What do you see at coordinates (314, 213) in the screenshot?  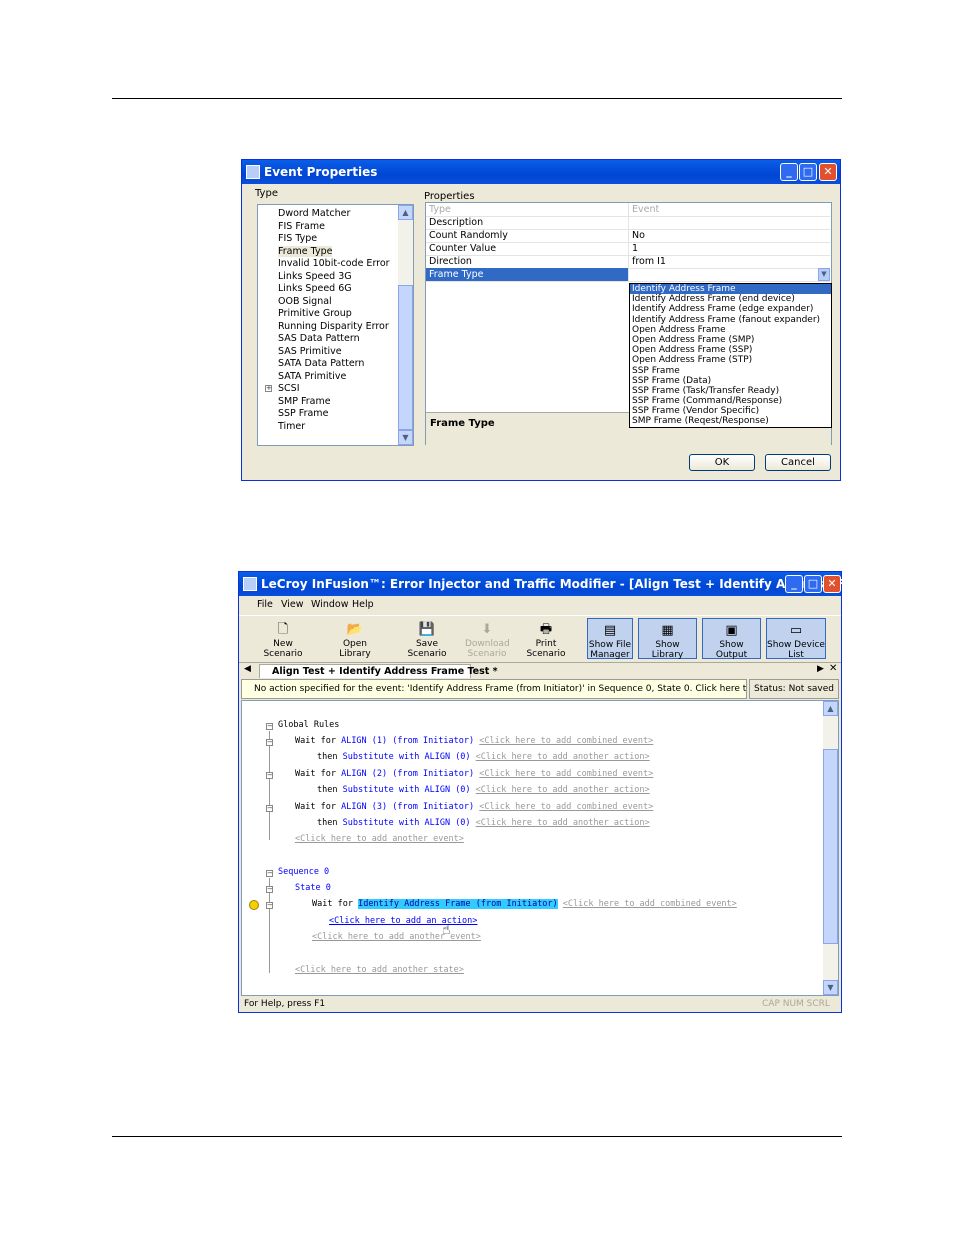 I see `tree-item: Dword Matcher` at bounding box center [314, 213].